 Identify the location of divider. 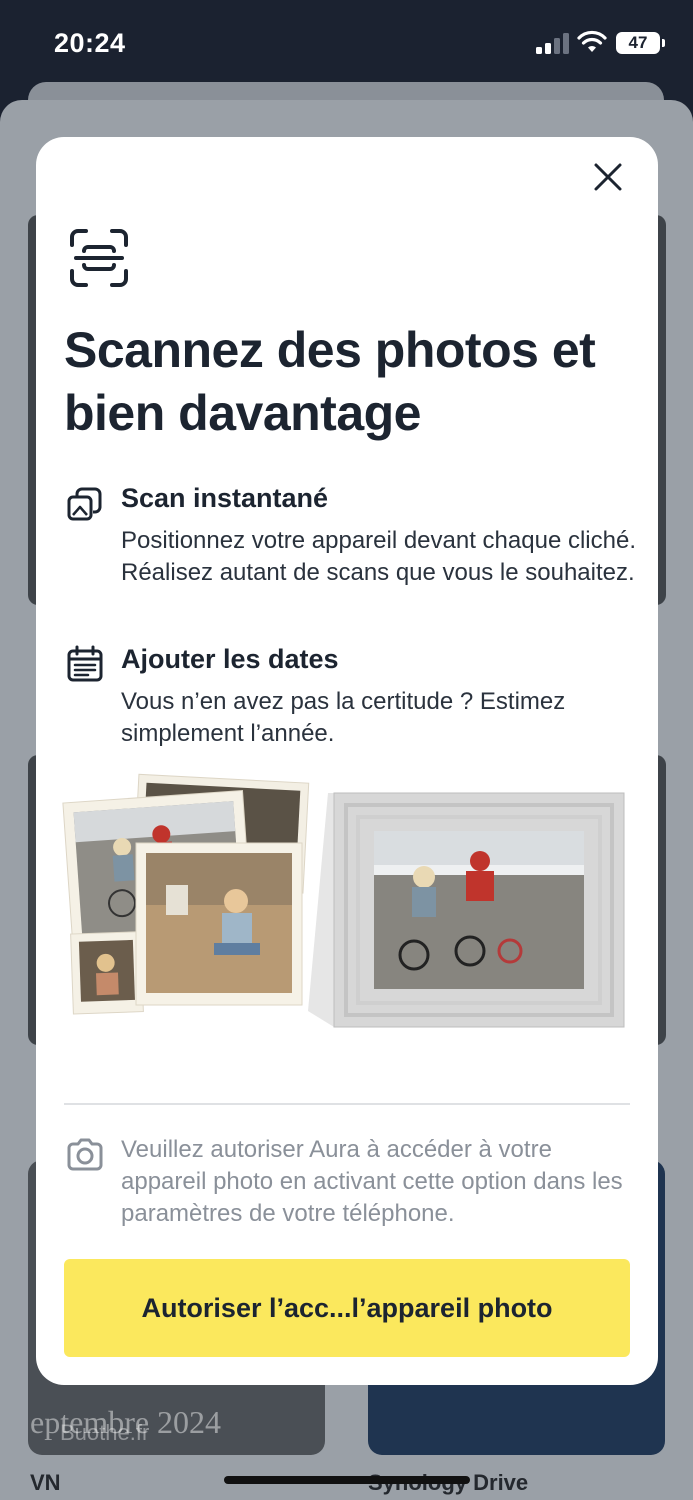
(347, 1104).